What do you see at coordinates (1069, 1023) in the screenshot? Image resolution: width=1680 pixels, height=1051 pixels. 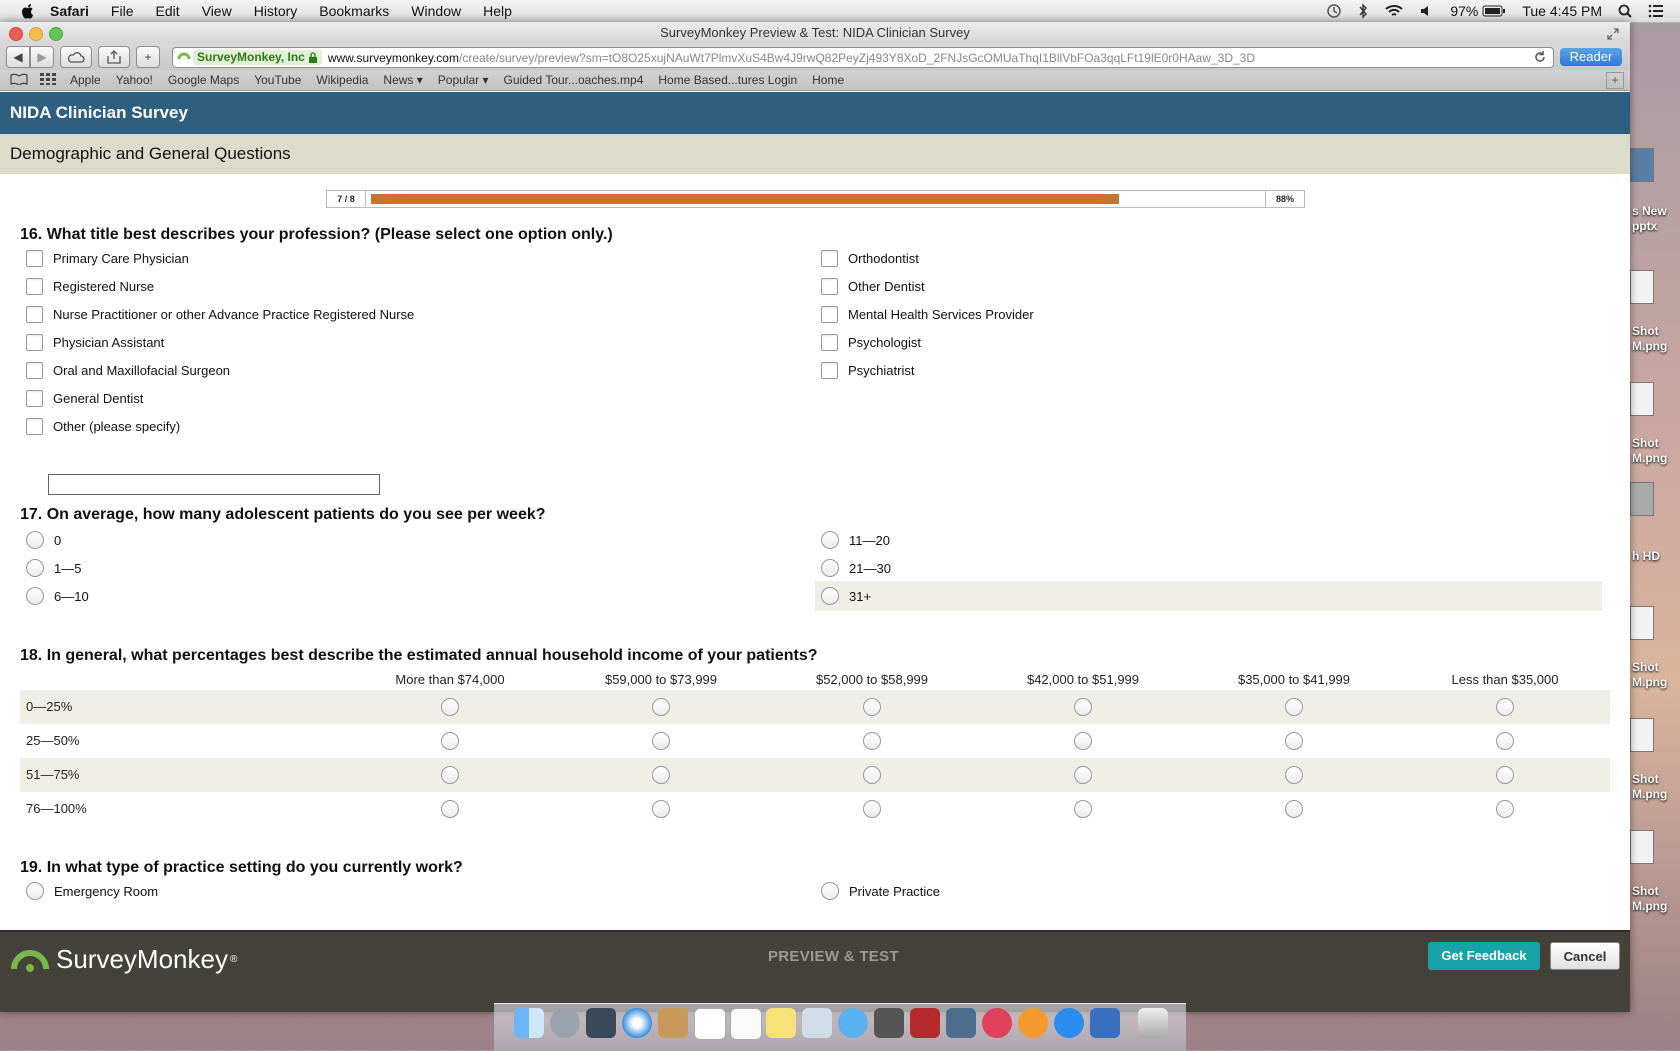 I see `app-store-icon` at bounding box center [1069, 1023].